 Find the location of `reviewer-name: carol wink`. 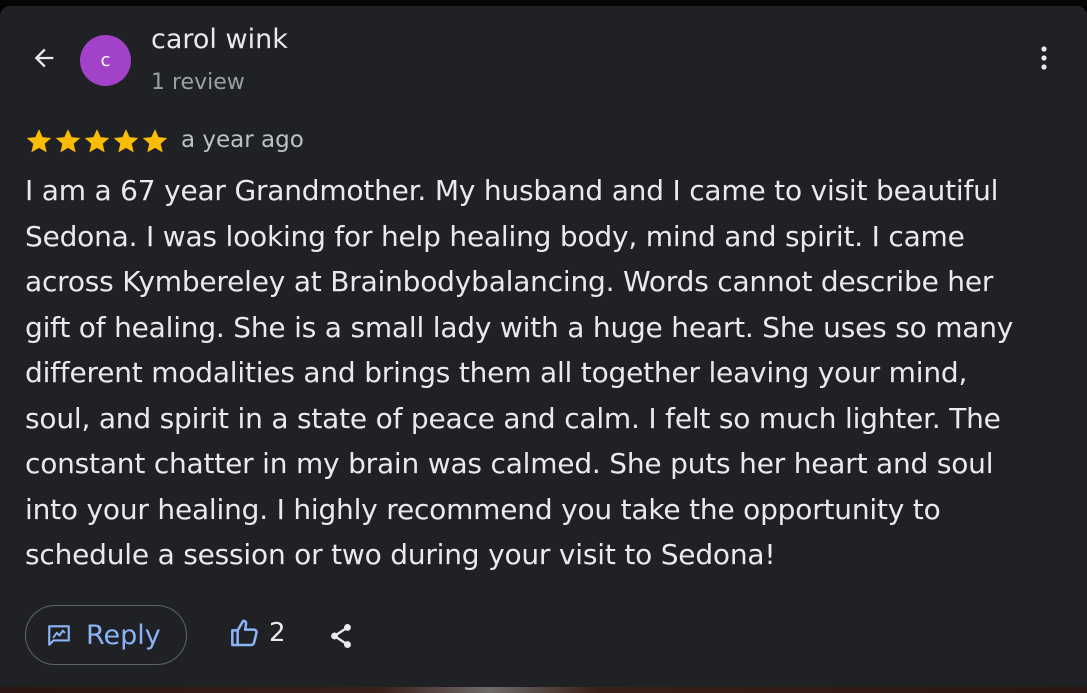

reviewer-name: carol wink is located at coordinates (219, 39).